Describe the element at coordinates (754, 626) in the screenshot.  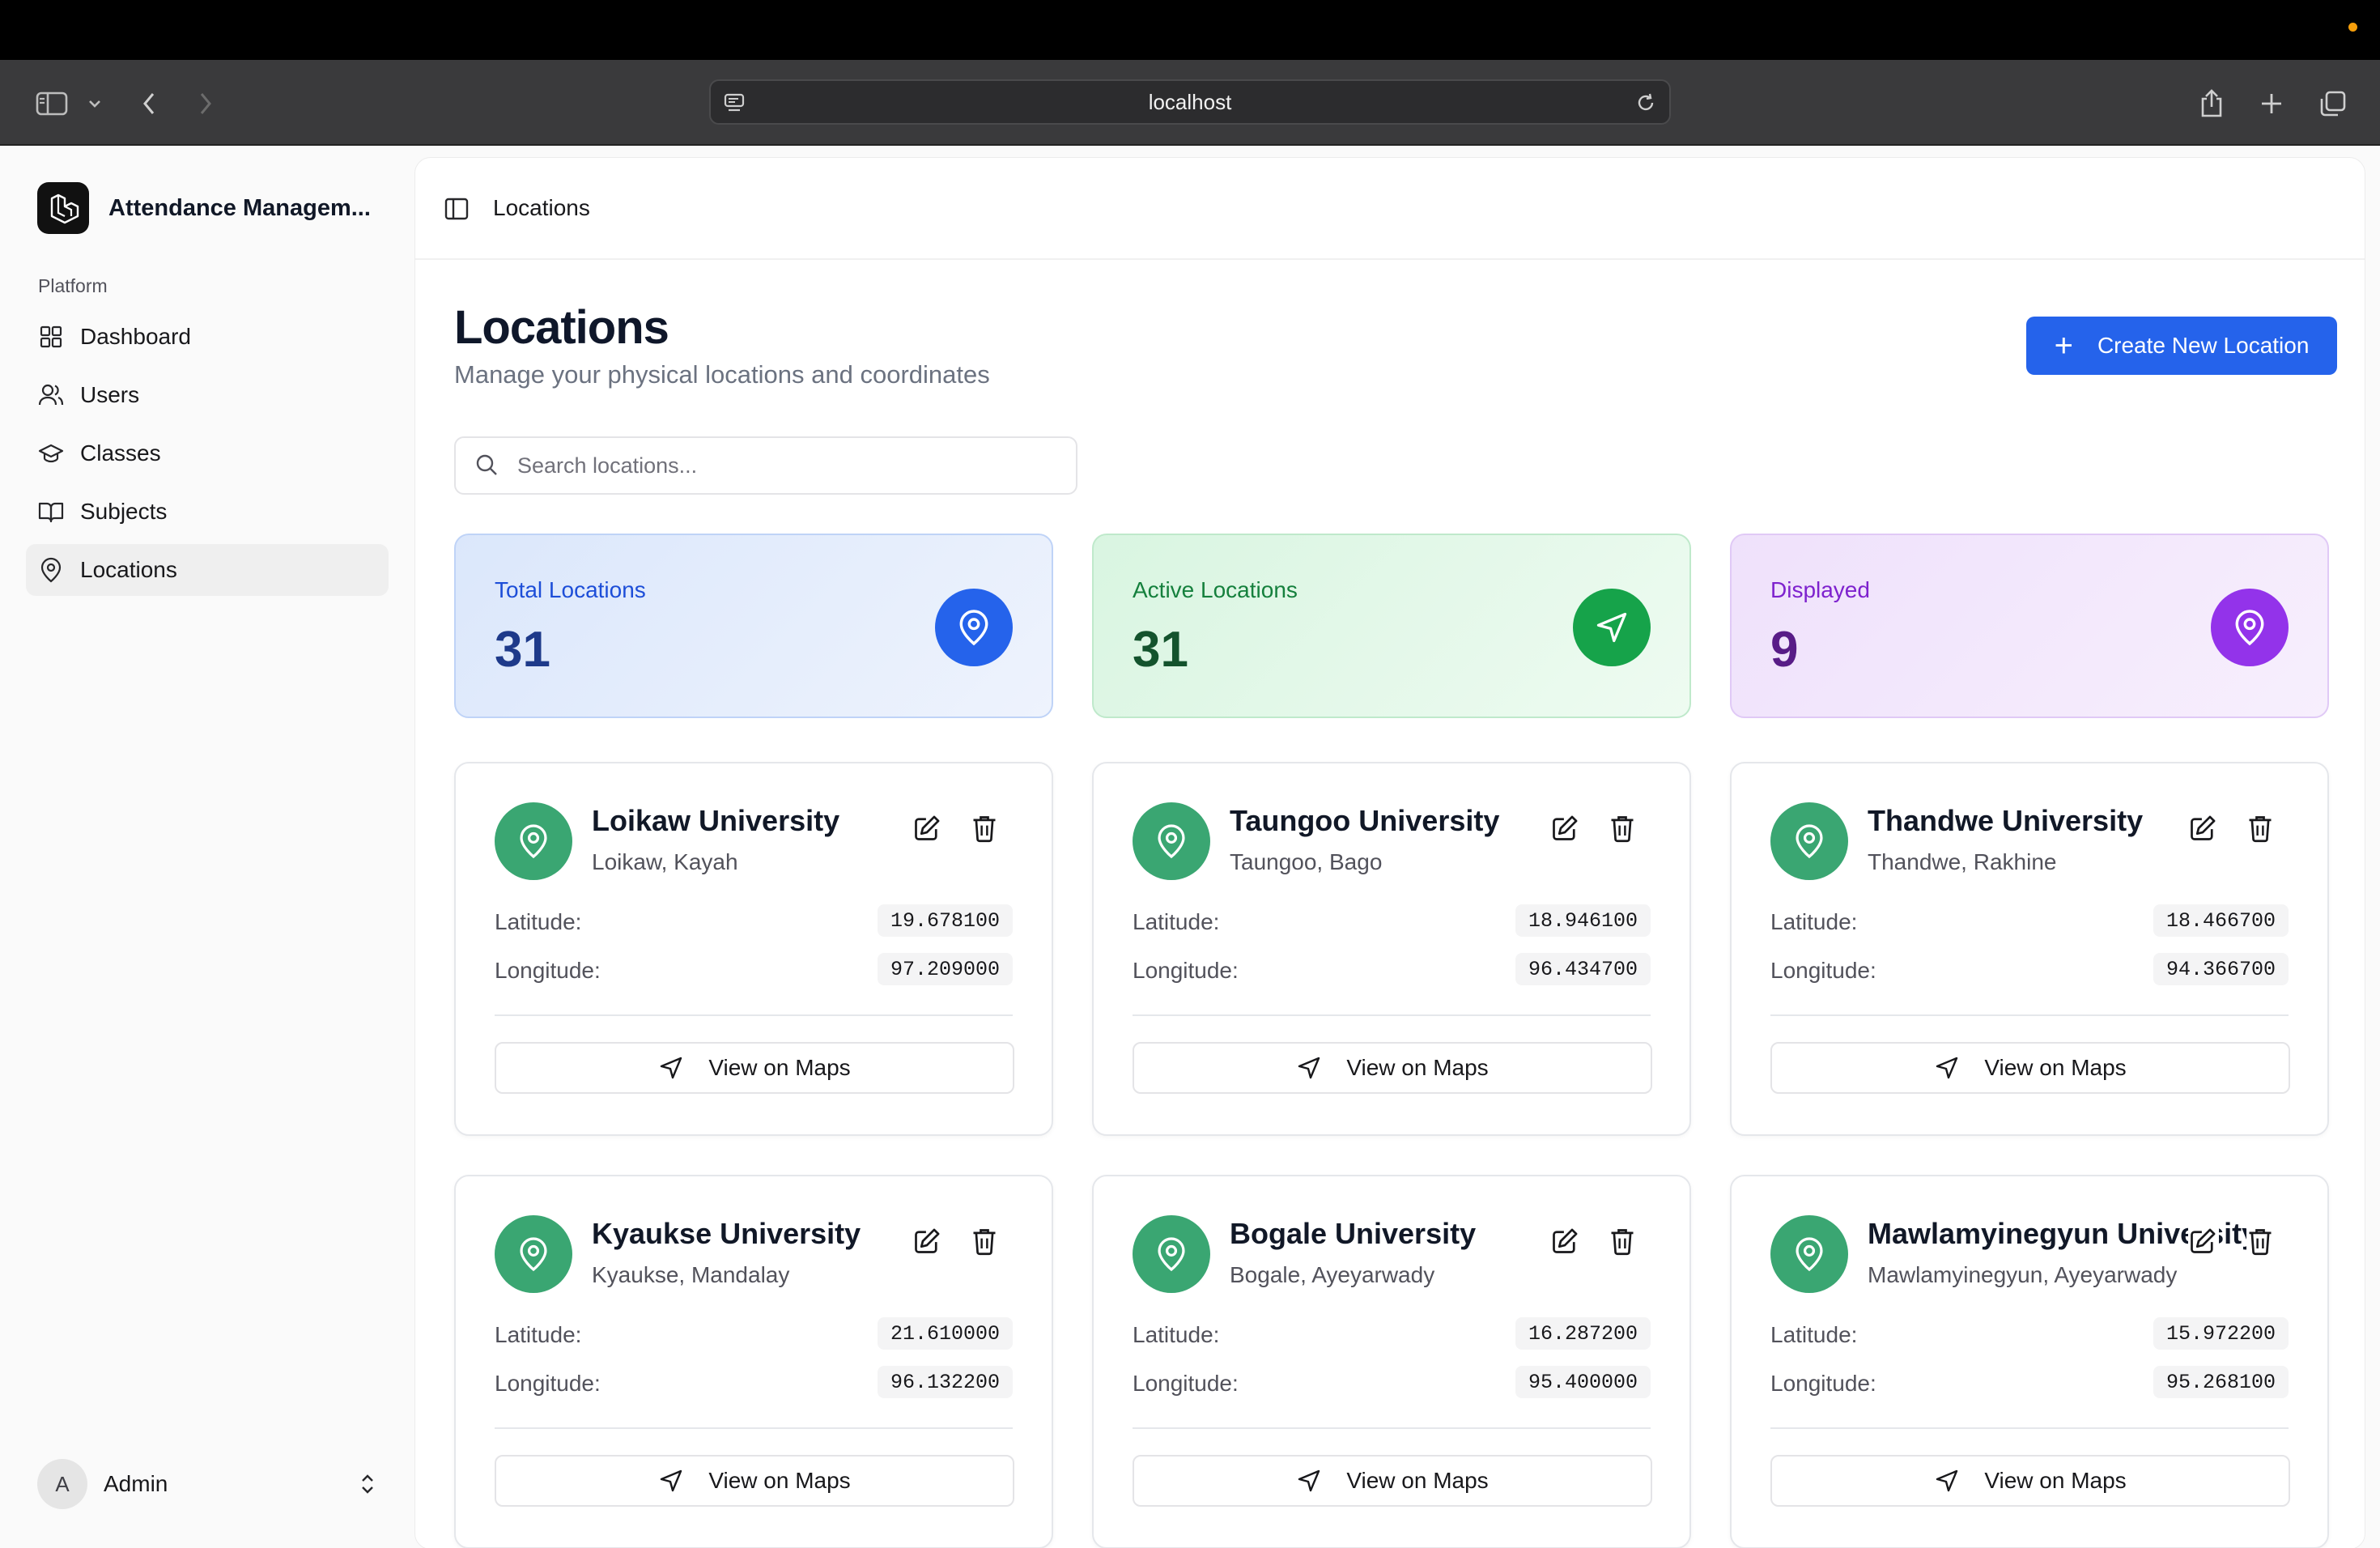
I see `stat-card-total: Total Locations 31` at that location.